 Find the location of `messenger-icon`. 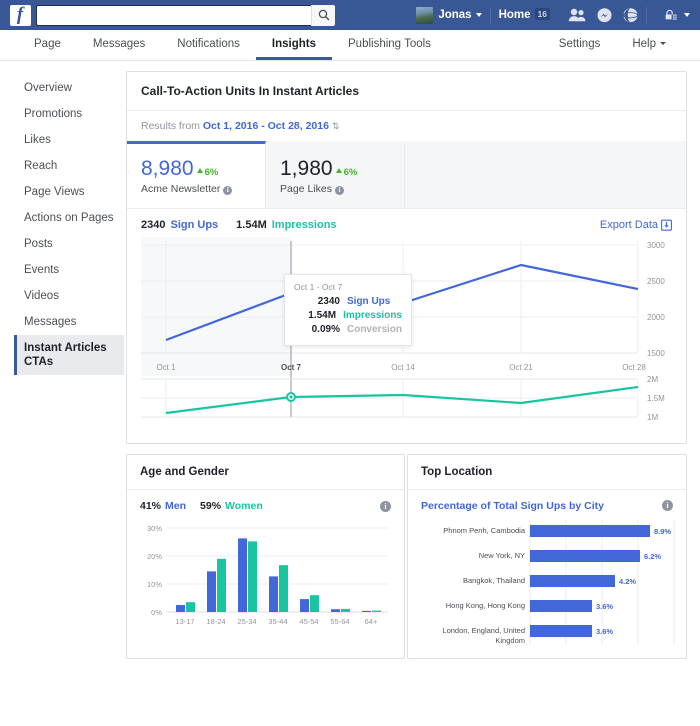

messenger-icon is located at coordinates (604, 15).